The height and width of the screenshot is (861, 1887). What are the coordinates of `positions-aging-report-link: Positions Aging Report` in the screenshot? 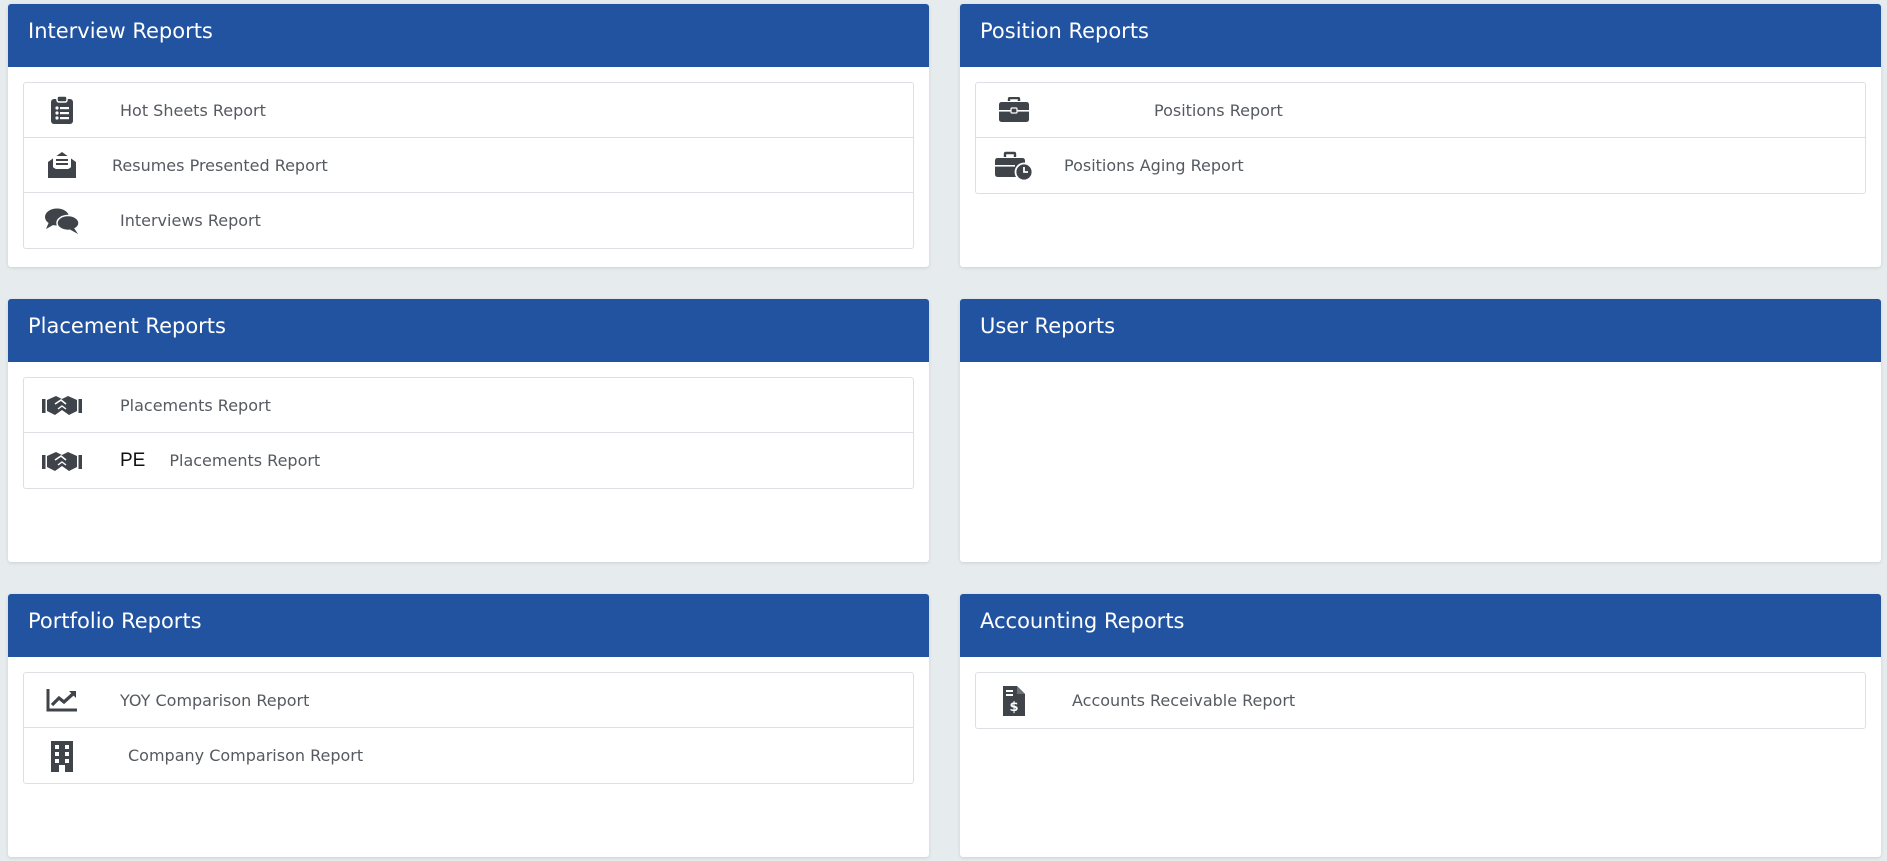 It's located at (1420, 165).